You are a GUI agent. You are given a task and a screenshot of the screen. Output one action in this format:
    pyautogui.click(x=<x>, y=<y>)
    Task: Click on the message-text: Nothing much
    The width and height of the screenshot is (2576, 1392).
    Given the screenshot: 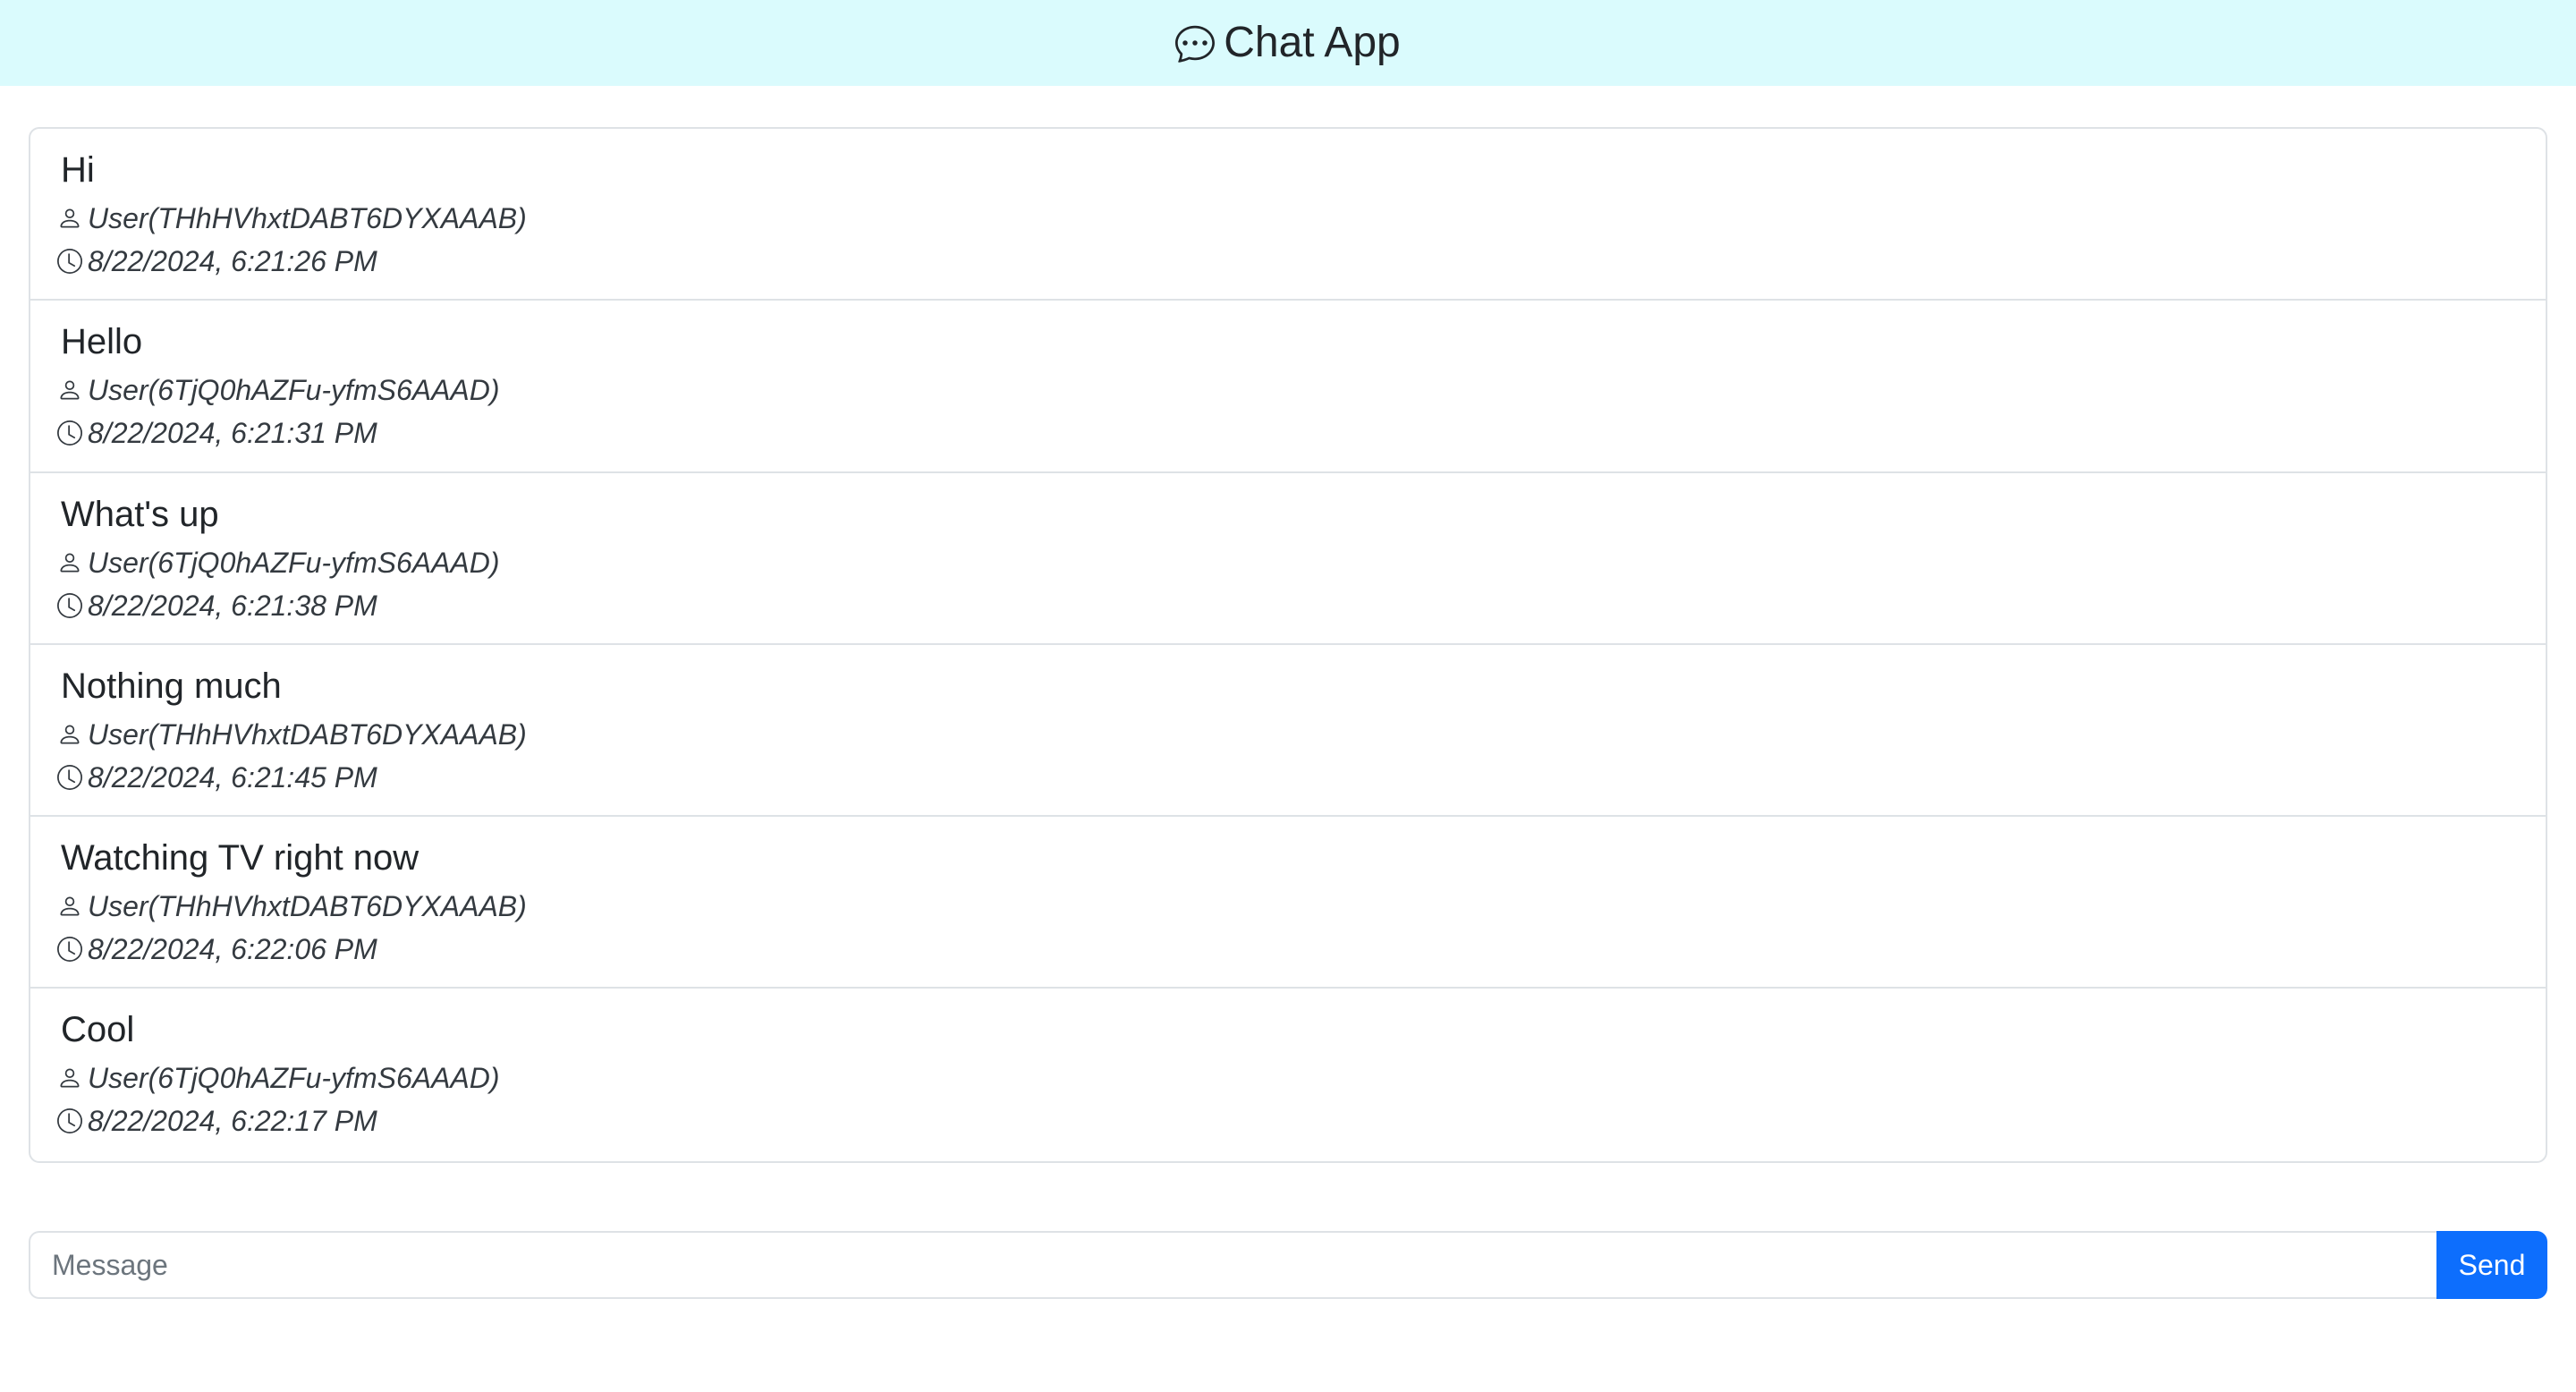 What is the action you would take?
    pyautogui.click(x=171, y=686)
    